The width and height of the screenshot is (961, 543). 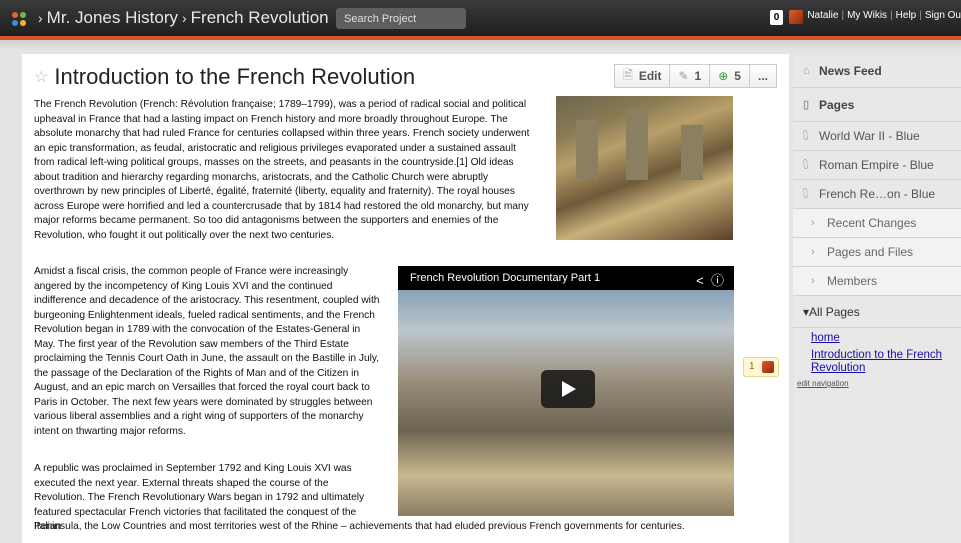 I want to click on play-icon, so click(x=568, y=389).